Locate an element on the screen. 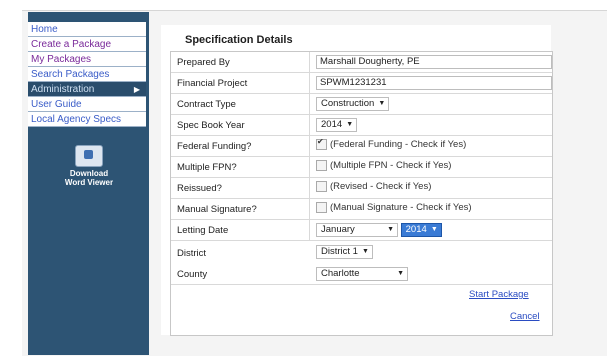  sidebar-item-home: Home is located at coordinates (87, 29).